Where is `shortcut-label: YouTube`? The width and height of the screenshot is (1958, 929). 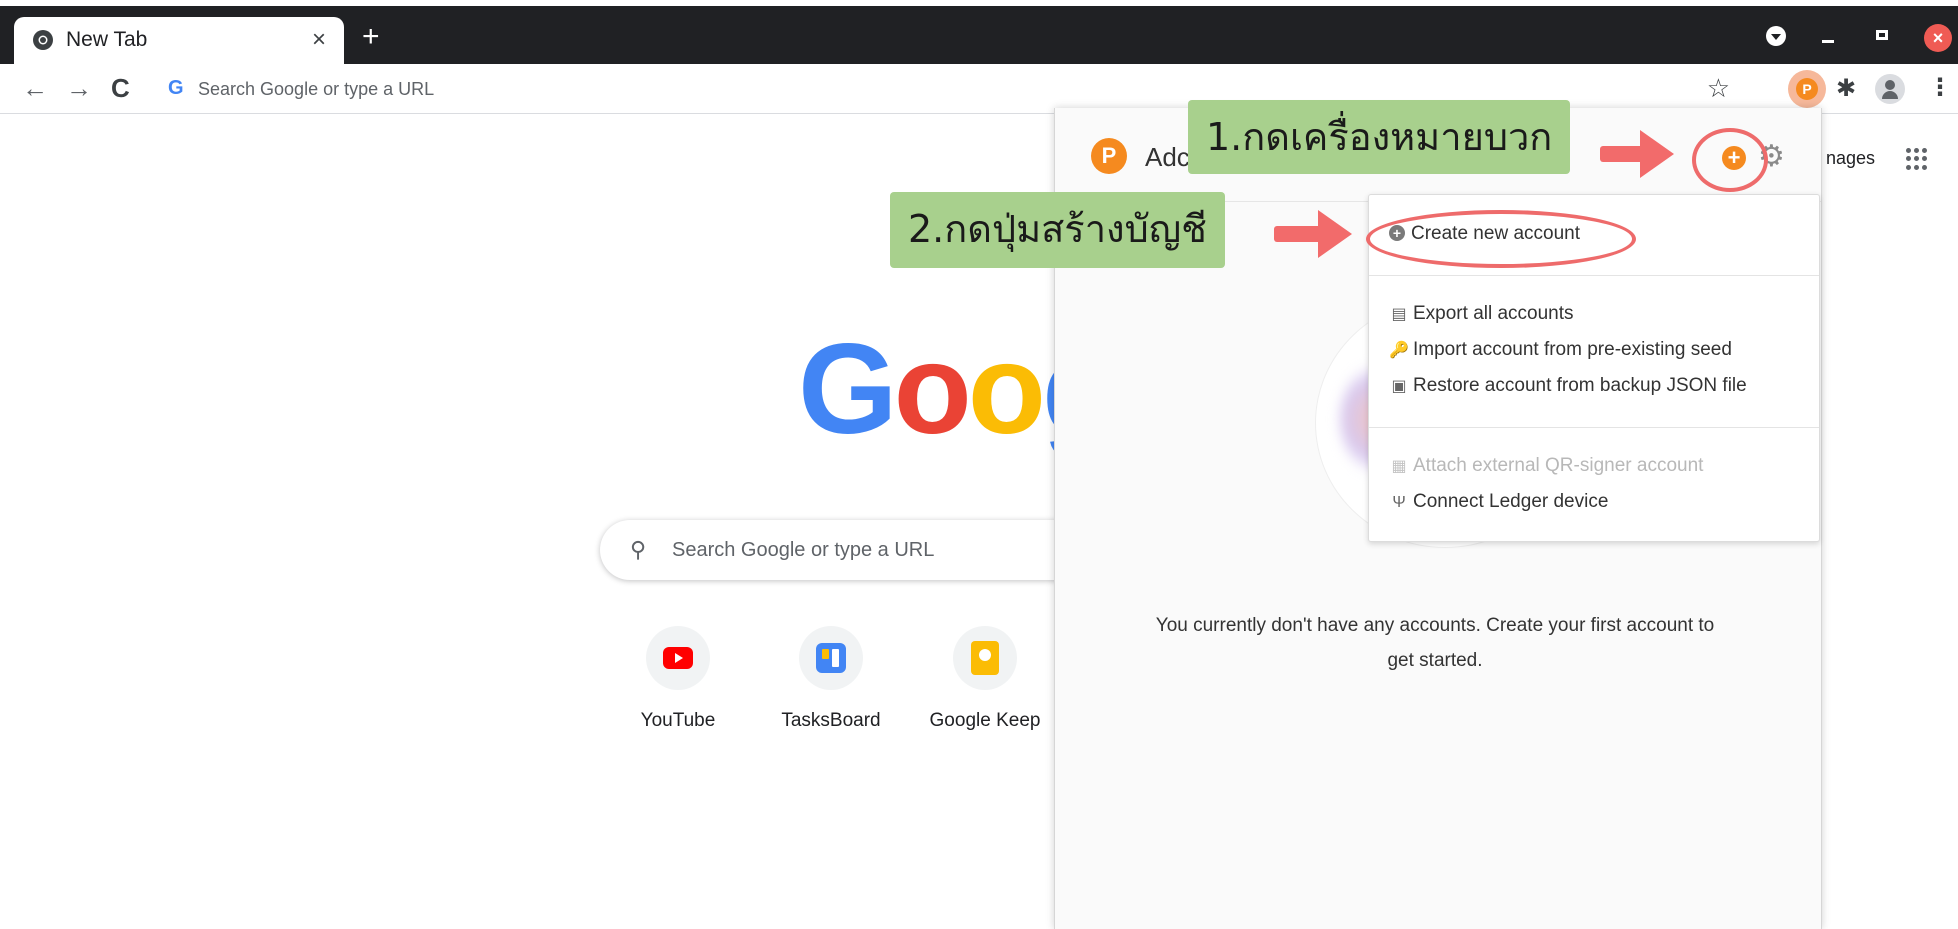
shortcut-label: YouTube is located at coordinates (678, 720).